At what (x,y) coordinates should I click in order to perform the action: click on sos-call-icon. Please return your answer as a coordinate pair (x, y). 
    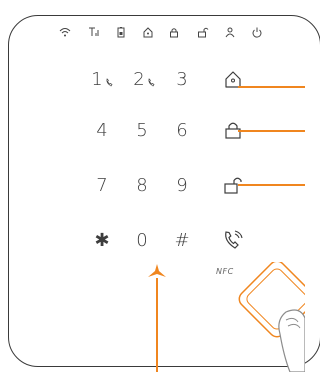
    Looking at the image, I should click on (233, 240).